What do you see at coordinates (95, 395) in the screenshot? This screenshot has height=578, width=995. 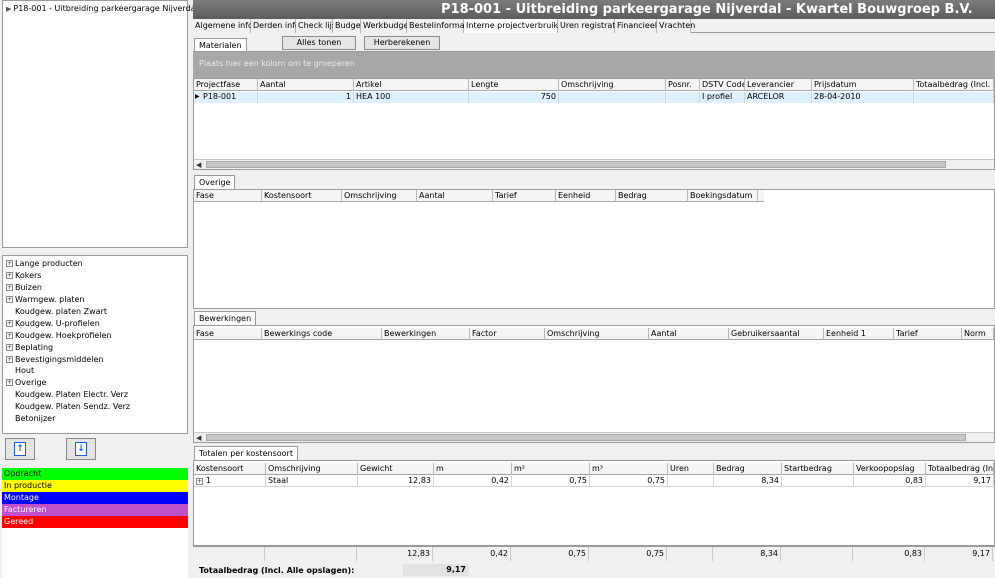 I see `tree-item: Koudgew. Platen Electr. Verz` at bounding box center [95, 395].